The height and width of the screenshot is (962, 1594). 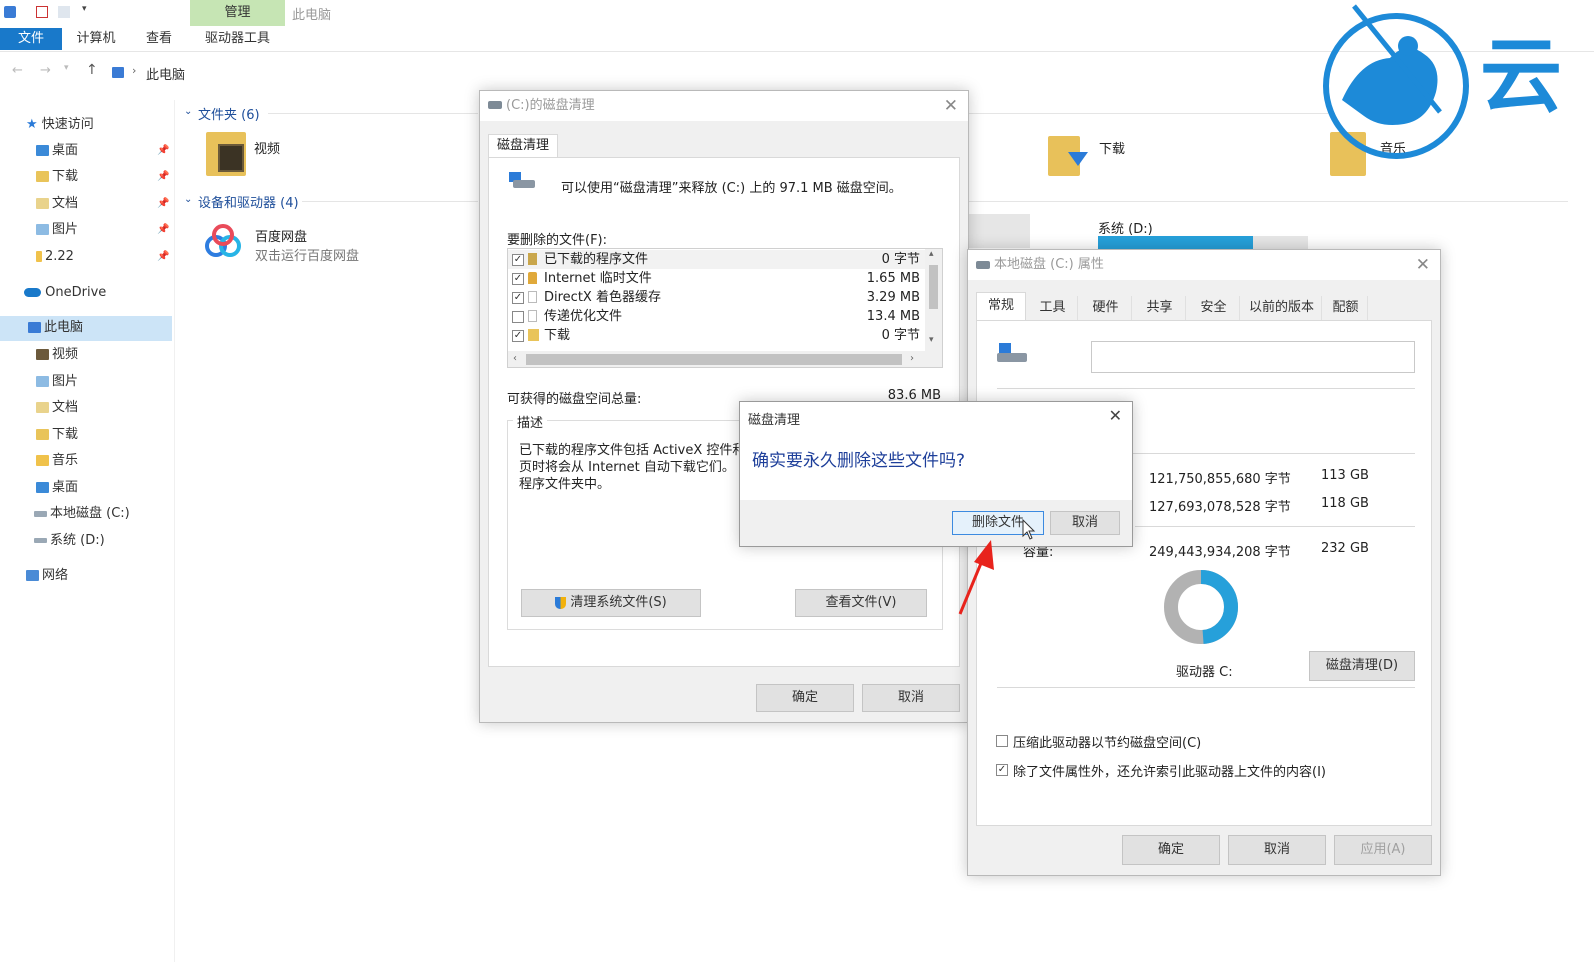 I want to click on apply-button: 应用(A), so click(x=1383, y=850).